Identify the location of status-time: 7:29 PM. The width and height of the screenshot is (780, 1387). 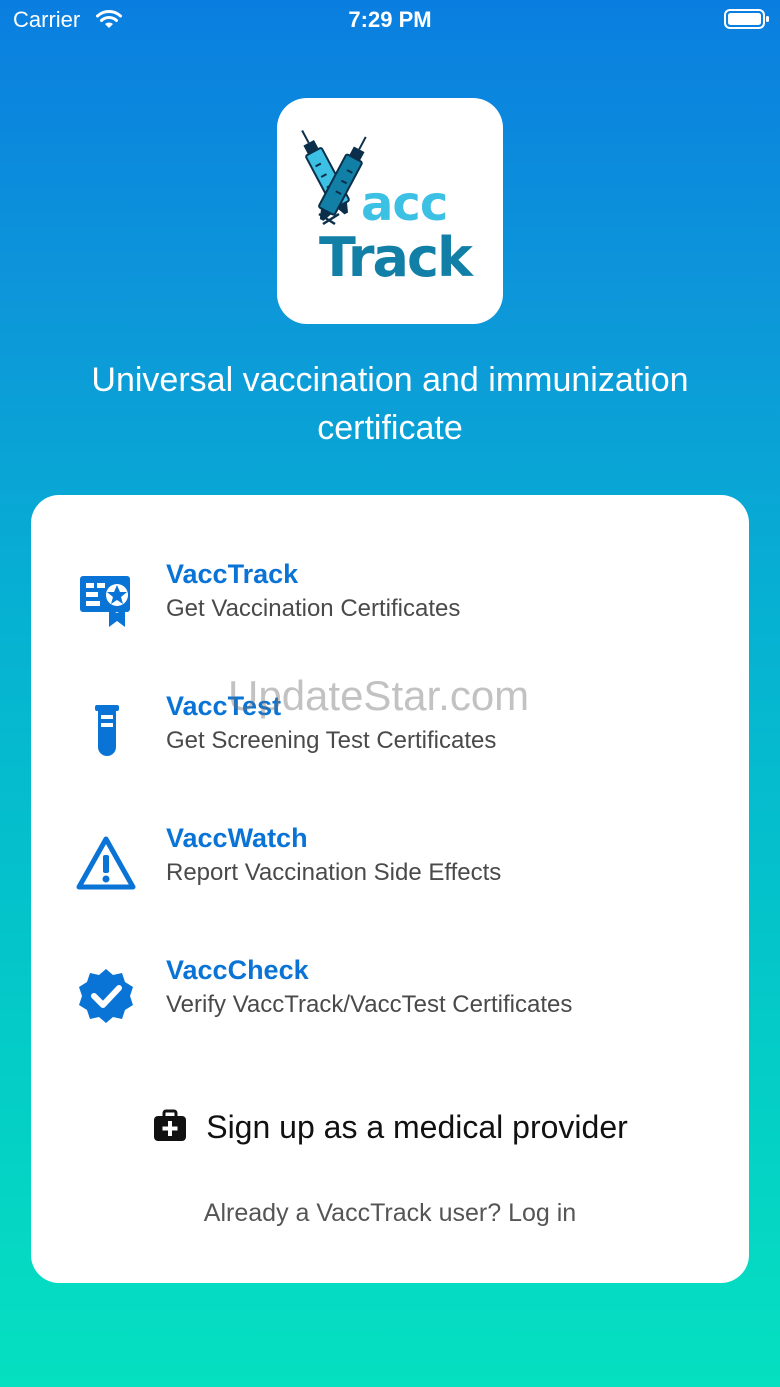
(390, 19).